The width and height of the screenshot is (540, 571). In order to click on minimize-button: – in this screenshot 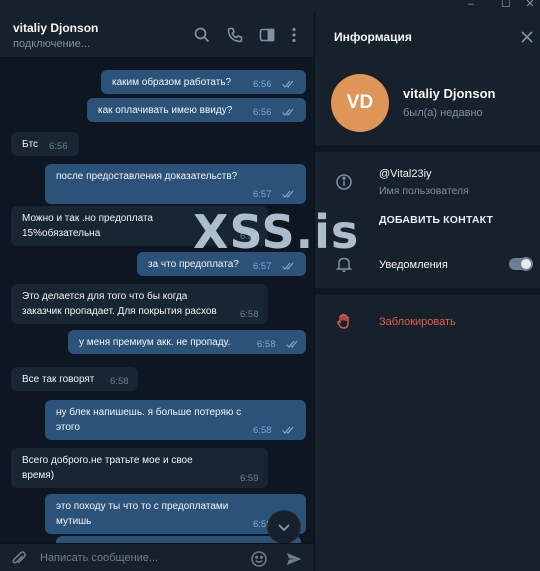, I will do `click(471, 5)`.